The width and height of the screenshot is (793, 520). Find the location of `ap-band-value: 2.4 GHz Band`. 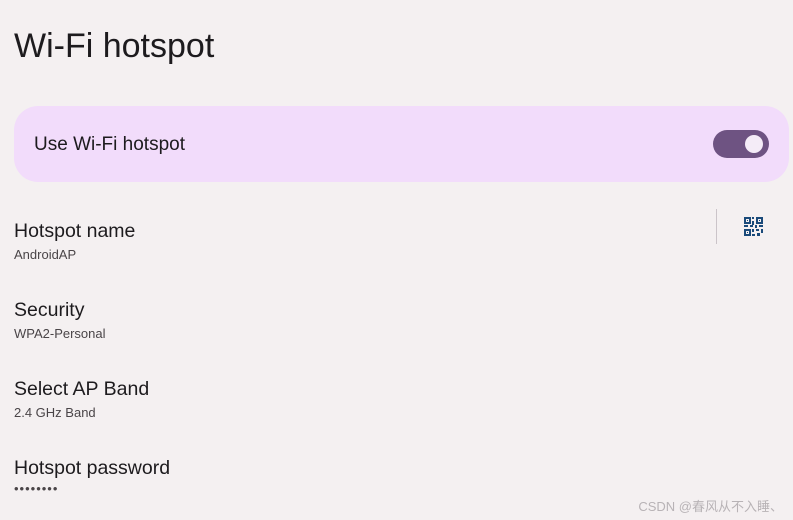

ap-band-value: 2.4 GHz Band is located at coordinates (55, 412).